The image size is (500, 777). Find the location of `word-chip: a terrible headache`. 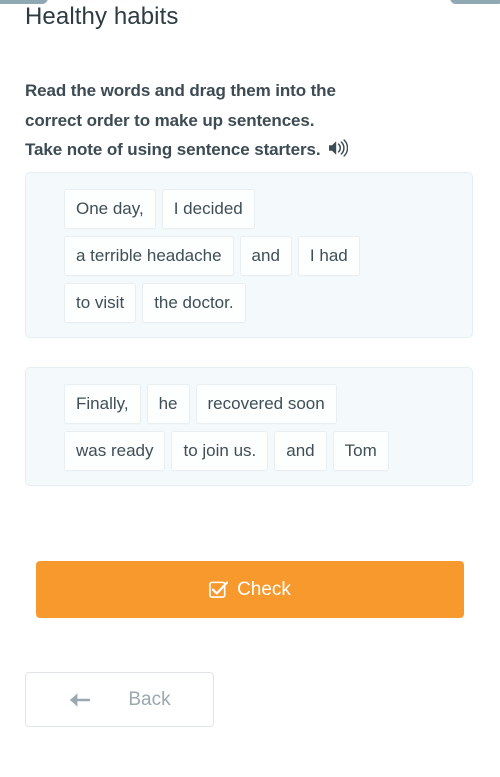

word-chip: a terrible headache is located at coordinates (149, 256).